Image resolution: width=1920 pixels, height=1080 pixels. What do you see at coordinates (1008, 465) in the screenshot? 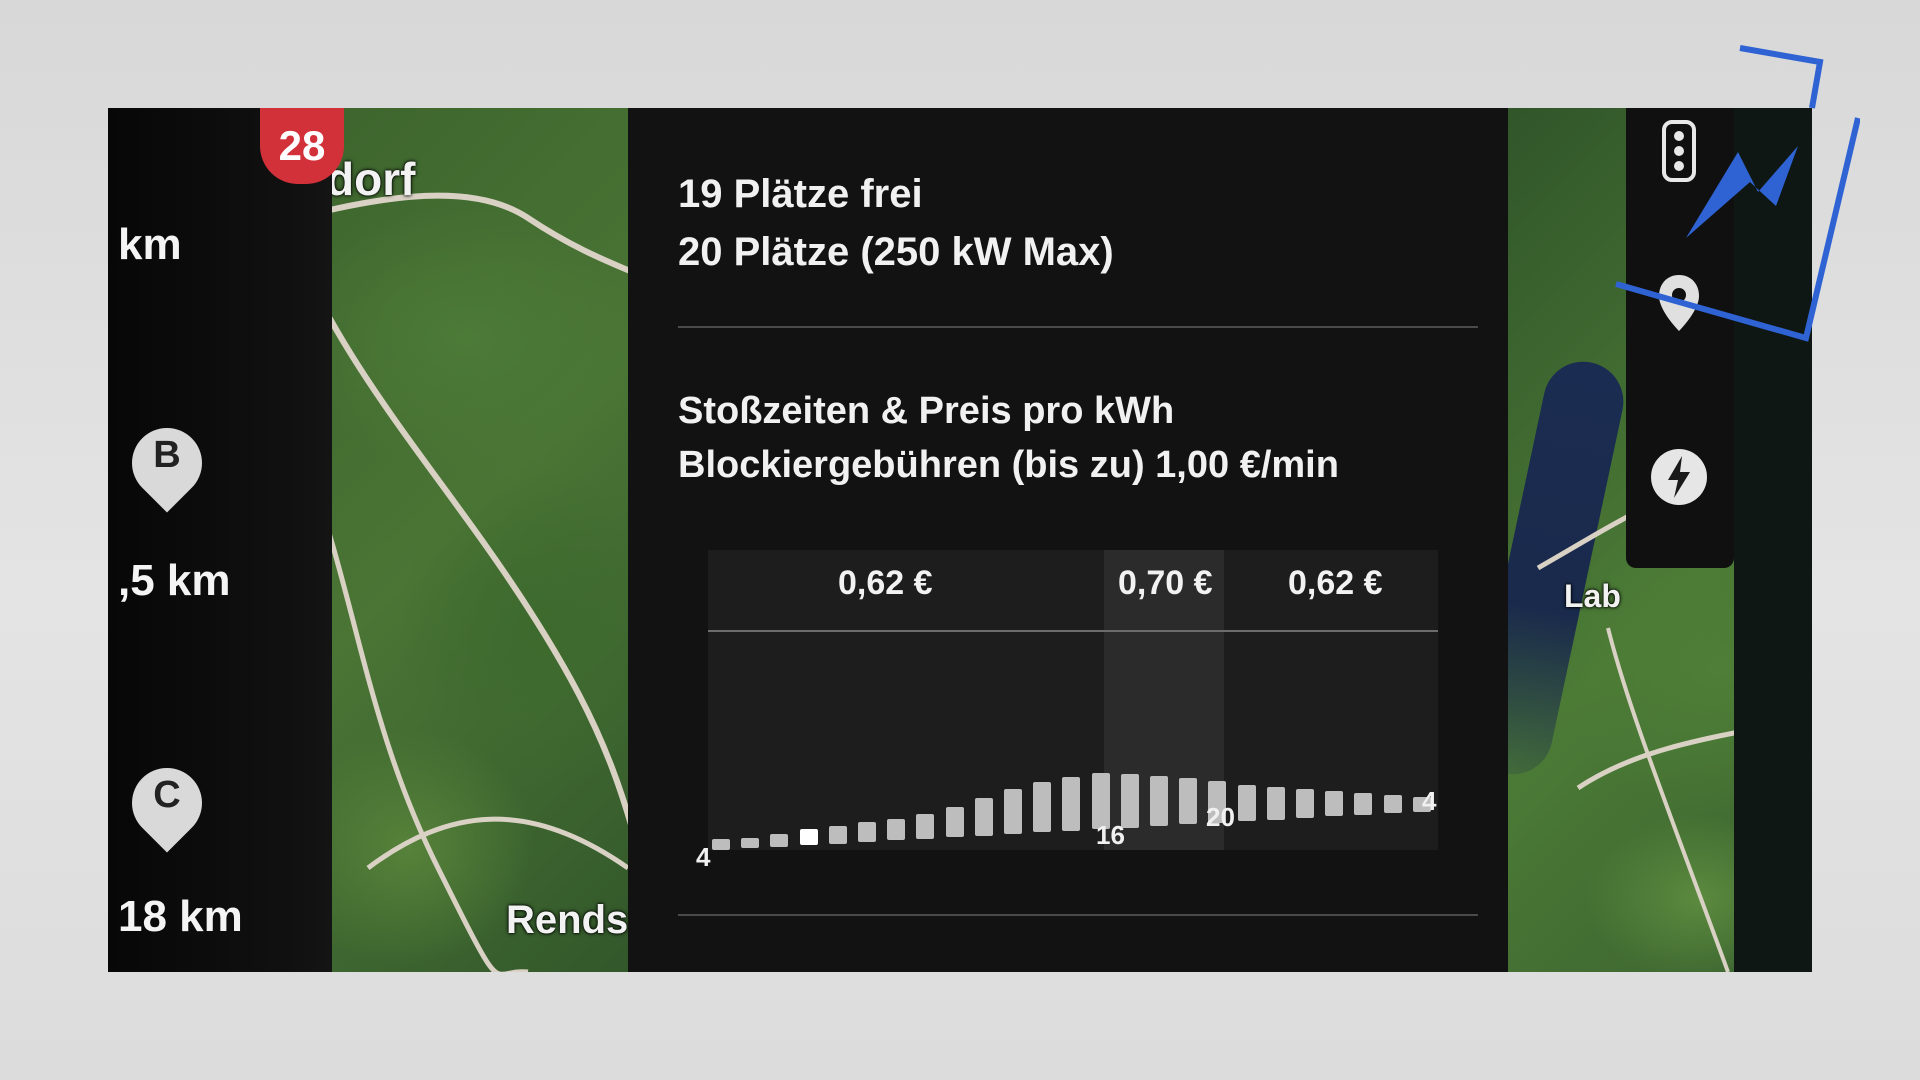
I see `blocking-fee: Blockiergebühren (bis zu) 1,00 €/min` at bounding box center [1008, 465].